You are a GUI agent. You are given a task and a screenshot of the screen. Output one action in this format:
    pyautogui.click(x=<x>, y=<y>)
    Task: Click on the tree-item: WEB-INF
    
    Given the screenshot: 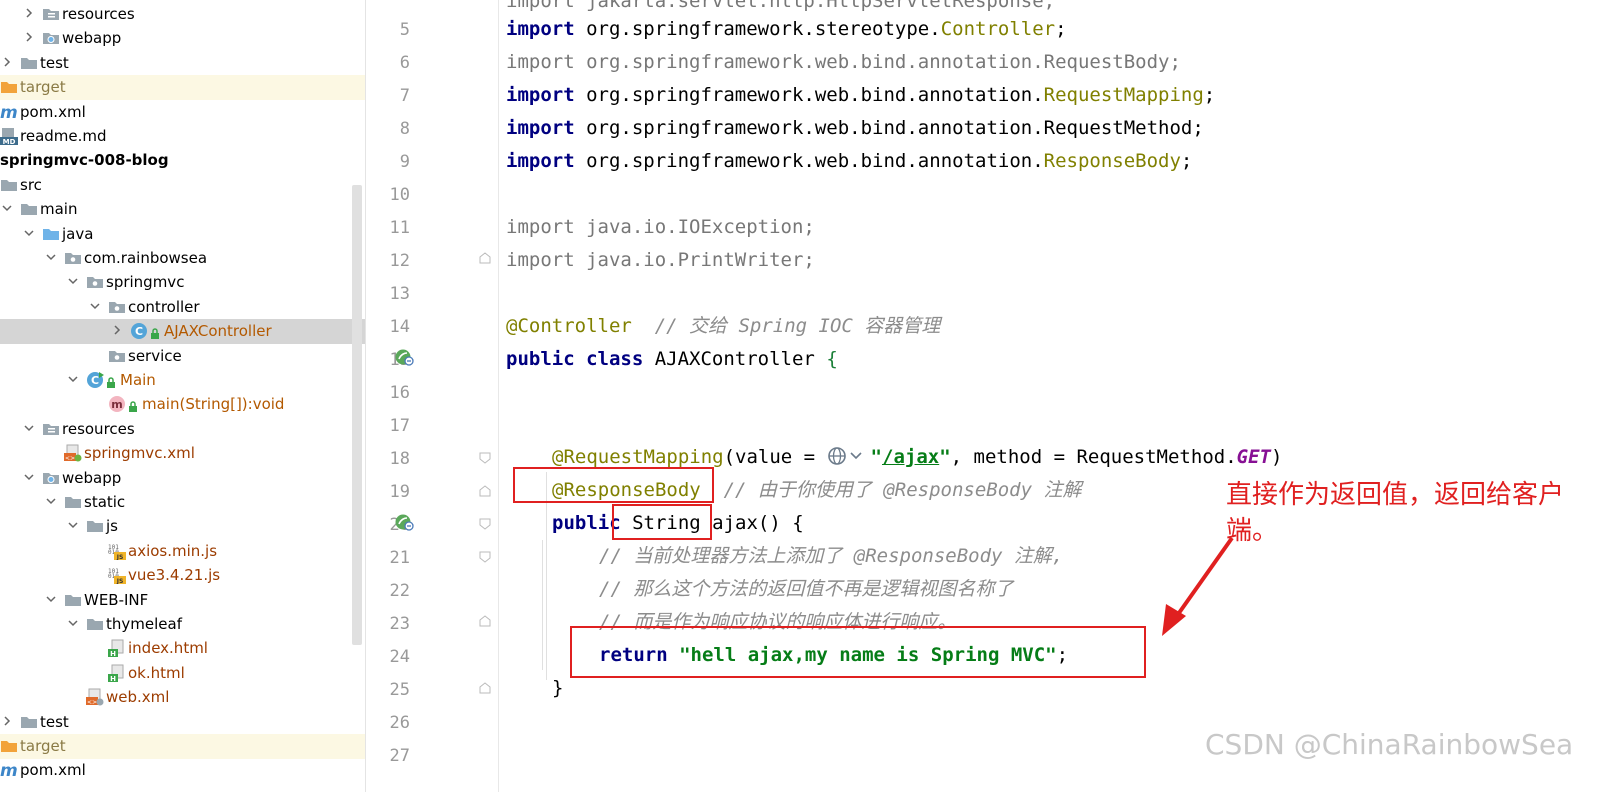 What is the action you would take?
    pyautogui.click(x=182, y=600)
    